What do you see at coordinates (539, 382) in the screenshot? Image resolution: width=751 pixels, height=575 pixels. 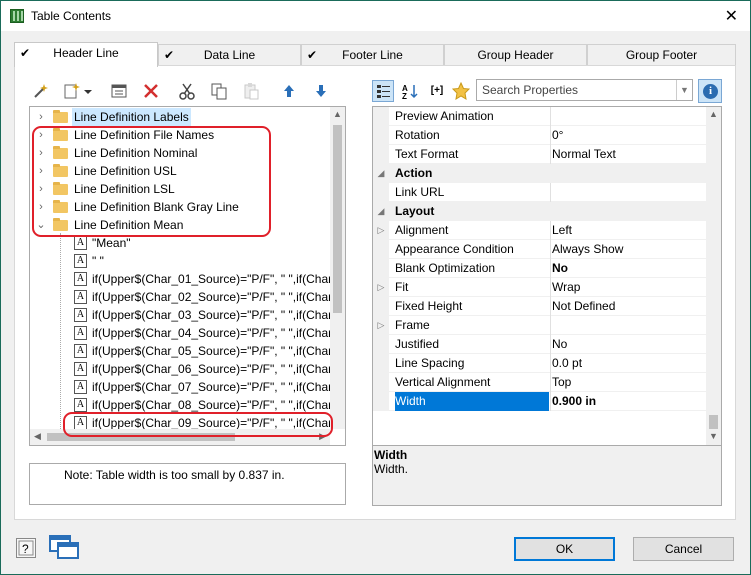 I see `property-row-vertical-alignment: Vertical Alignment Top` at bounding box center [539, 382].